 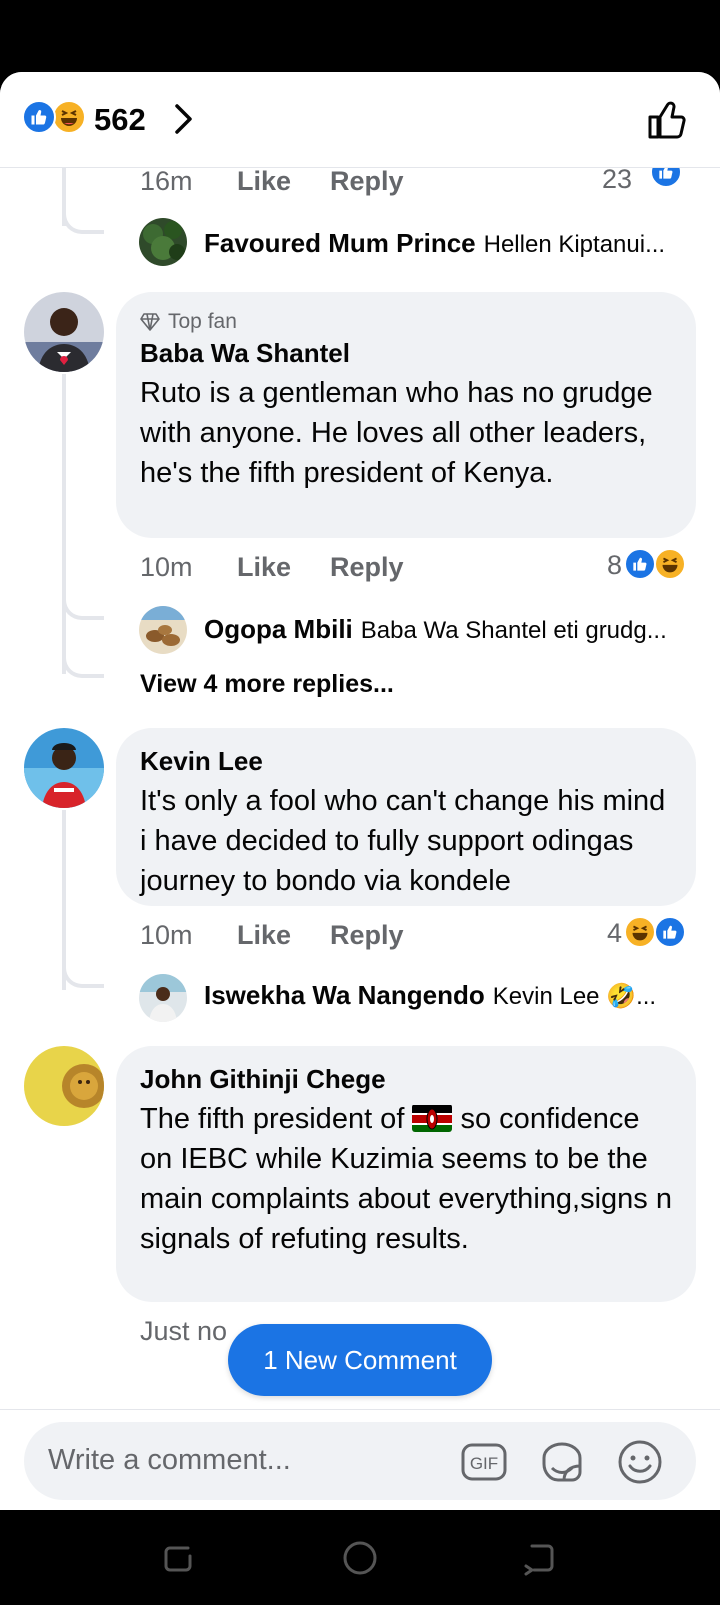 I want to click on new-comment-button: 1 New Comment, so click(x=360, y=1360).